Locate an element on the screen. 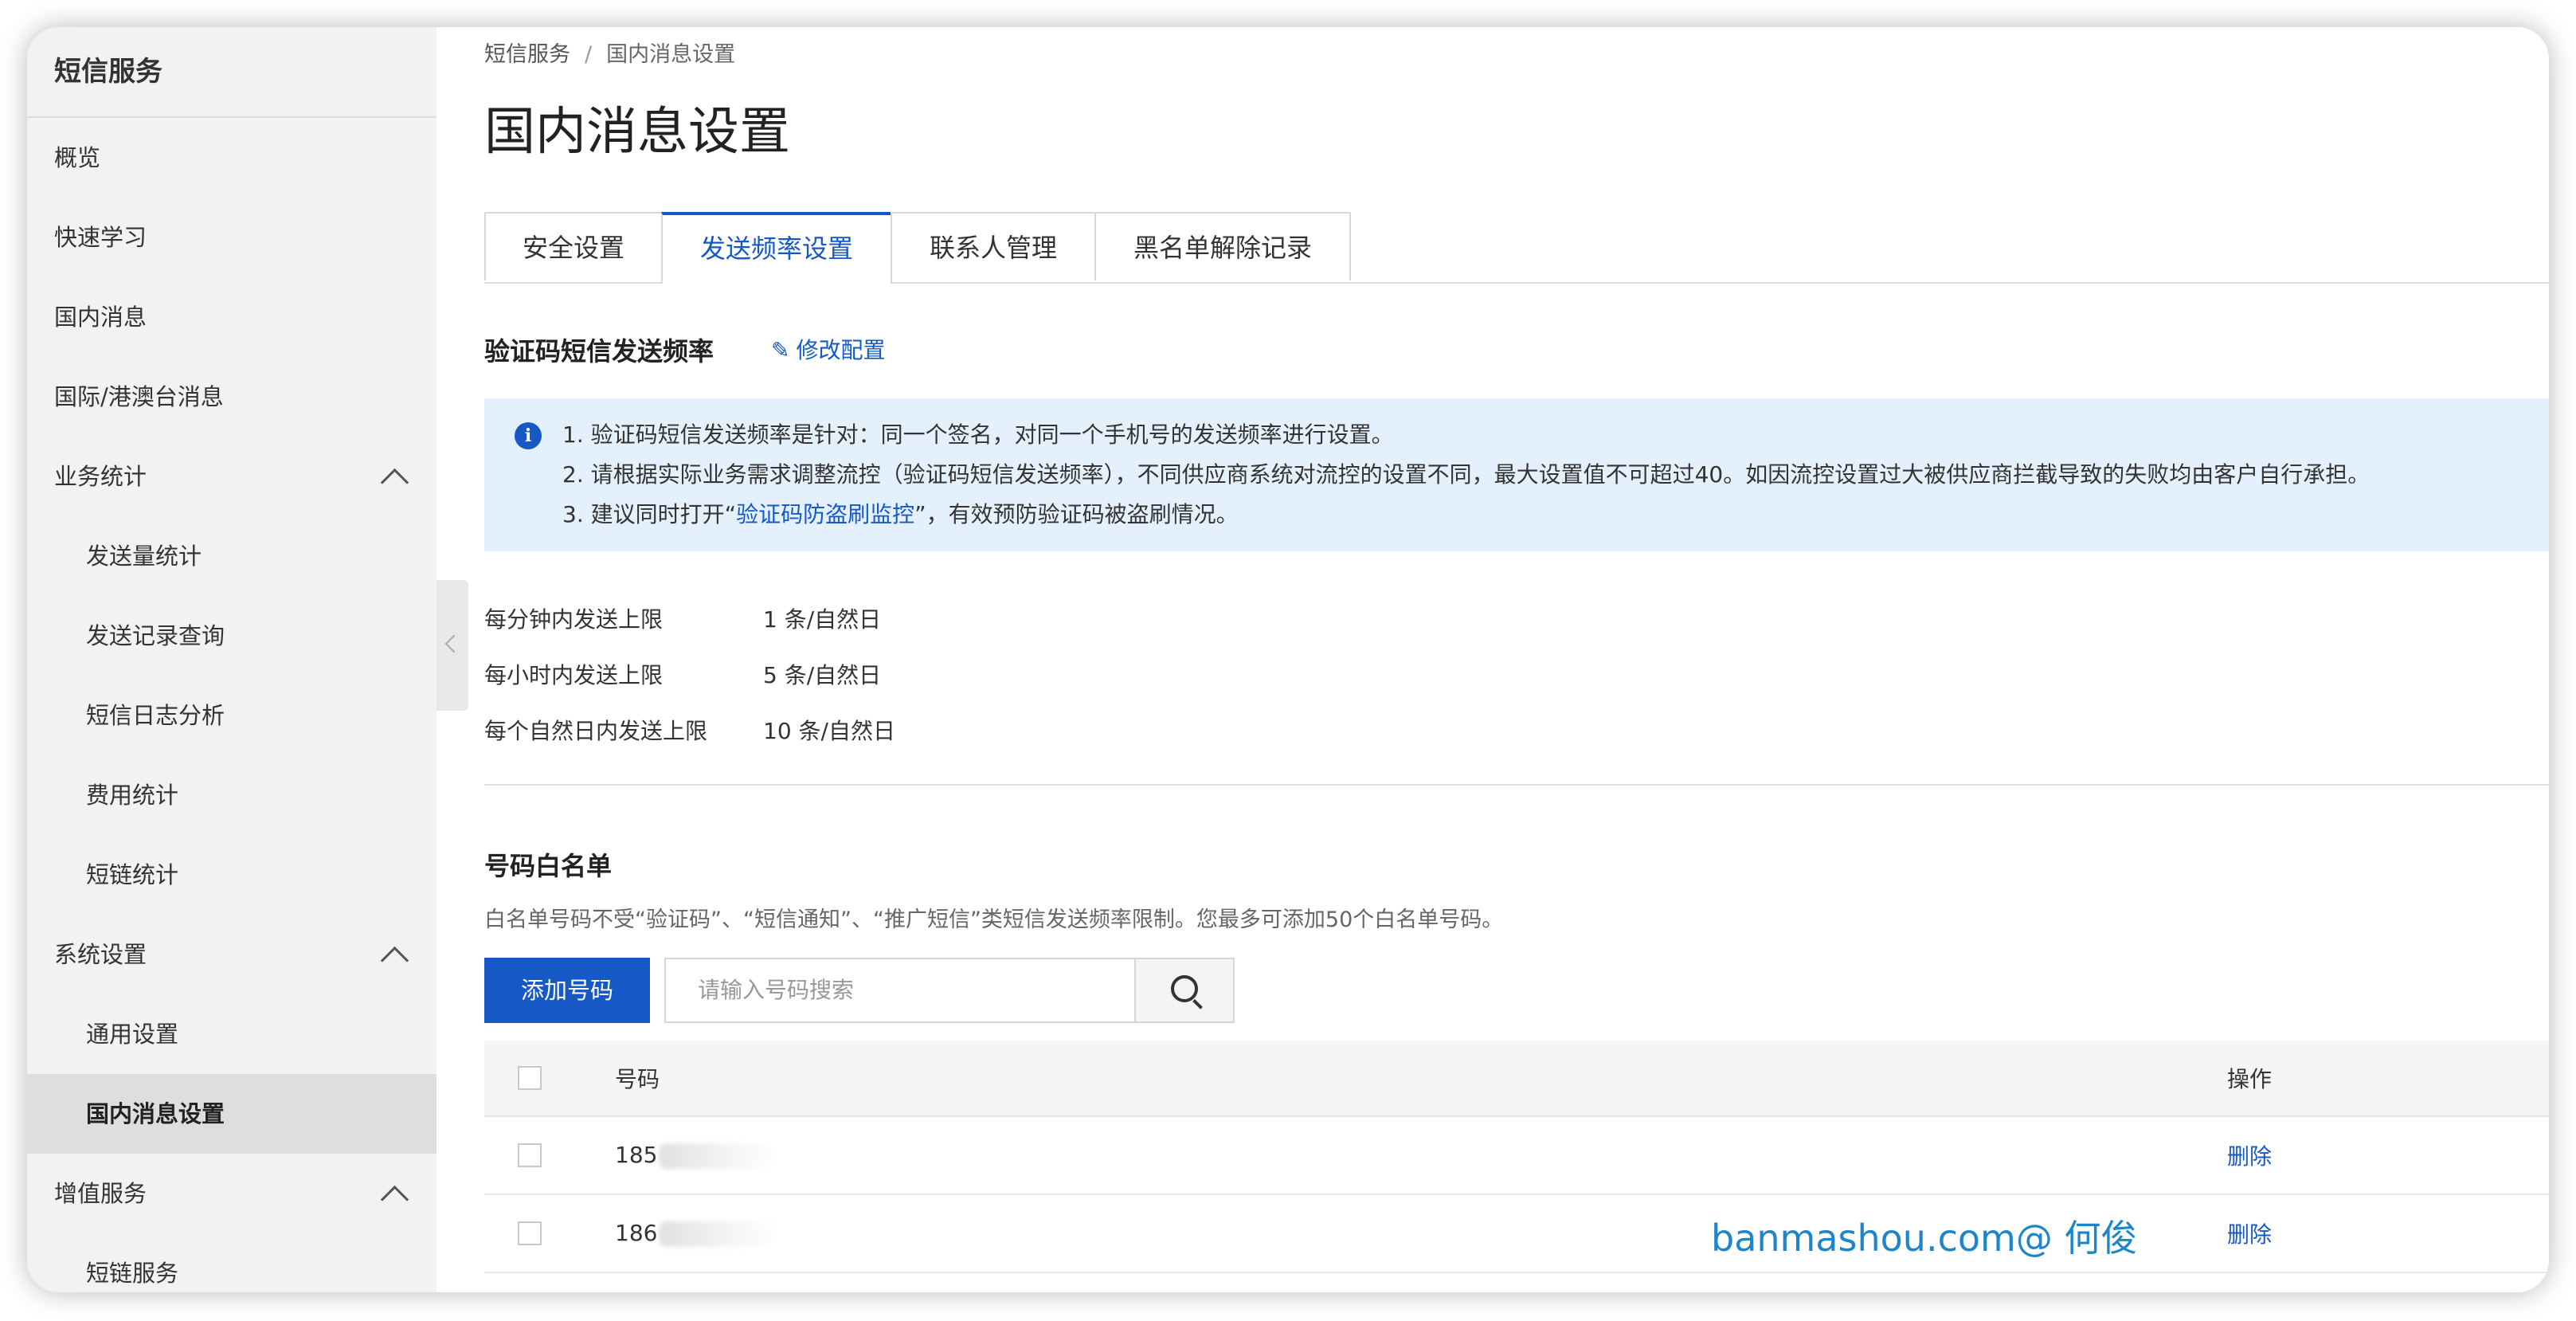  phone-number-prefix: 186 is located at coordinates (636, 1233).